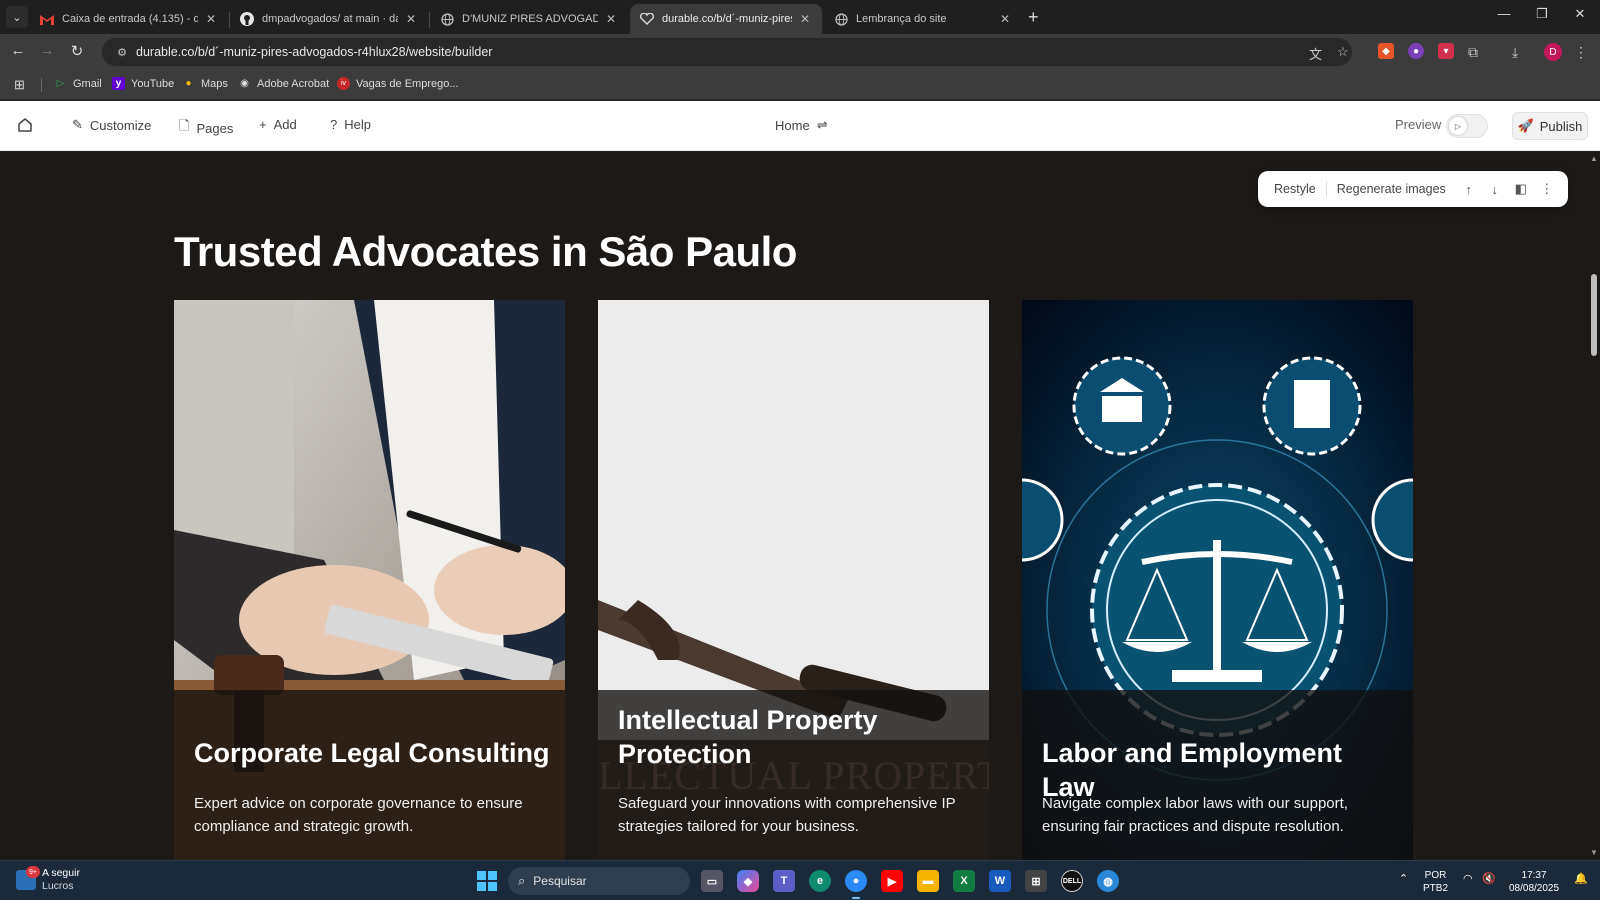 The width and height of the screenshot is (1600, 900). I want to click on bookmark-label: YouTube, so click(153, 83).